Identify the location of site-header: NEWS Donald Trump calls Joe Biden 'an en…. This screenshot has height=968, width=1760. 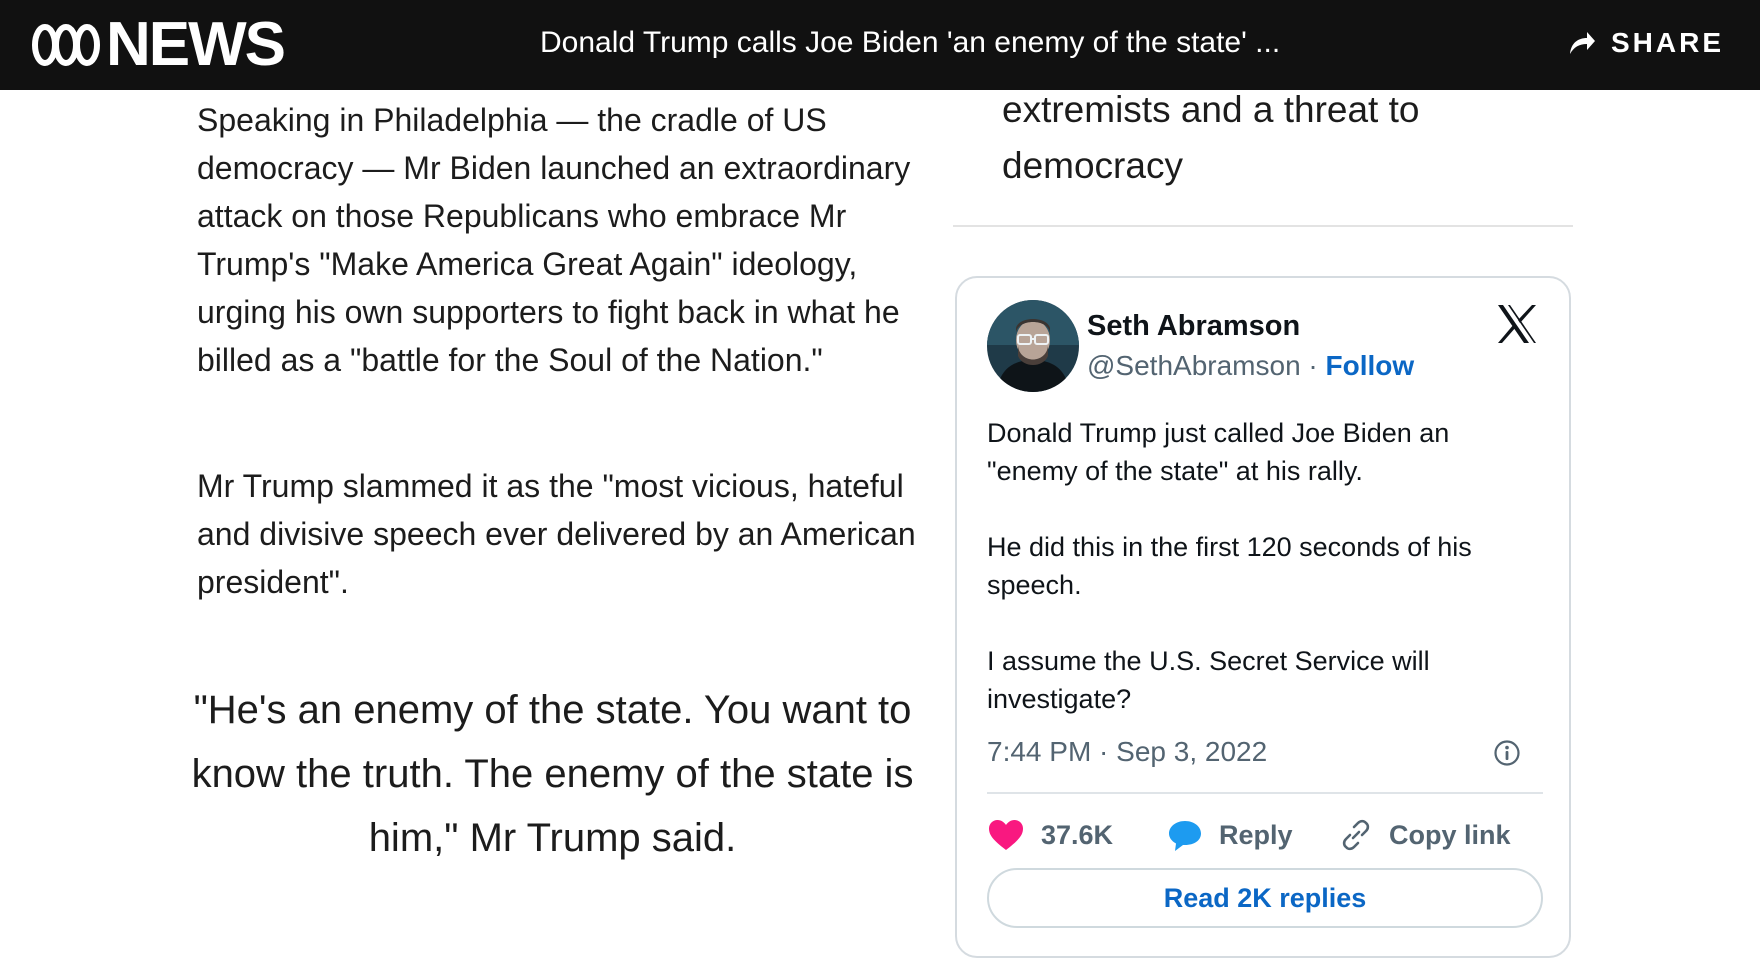
(880, 45).